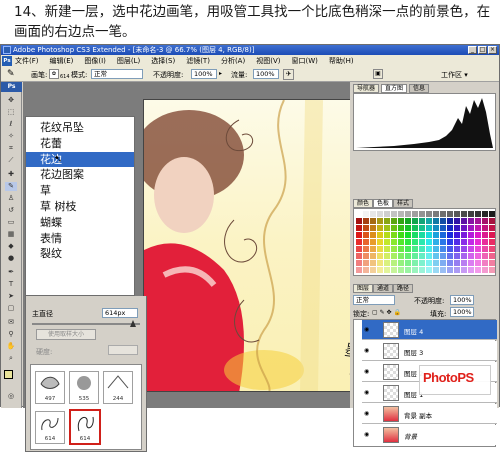  What do you see at coordinates (11, 124) in the screenshot?
I see `lasso-tool-icon: ℓ` at bounding box center [11, 124].